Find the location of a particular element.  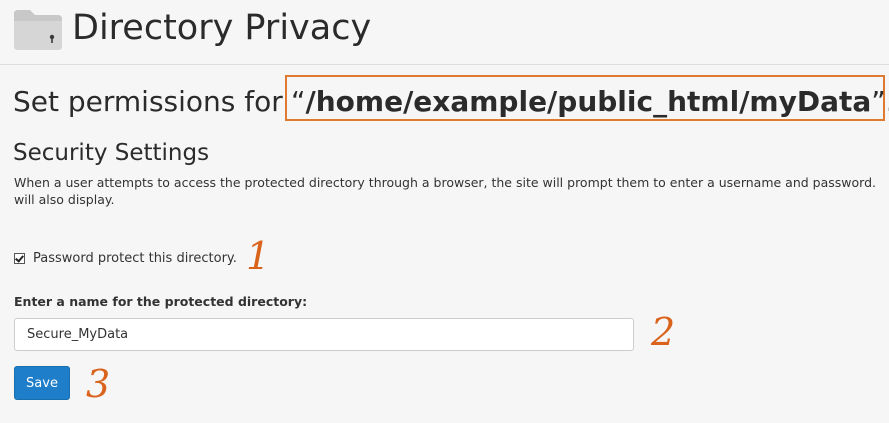

directory-name-input is located at coordinates (324, 334).